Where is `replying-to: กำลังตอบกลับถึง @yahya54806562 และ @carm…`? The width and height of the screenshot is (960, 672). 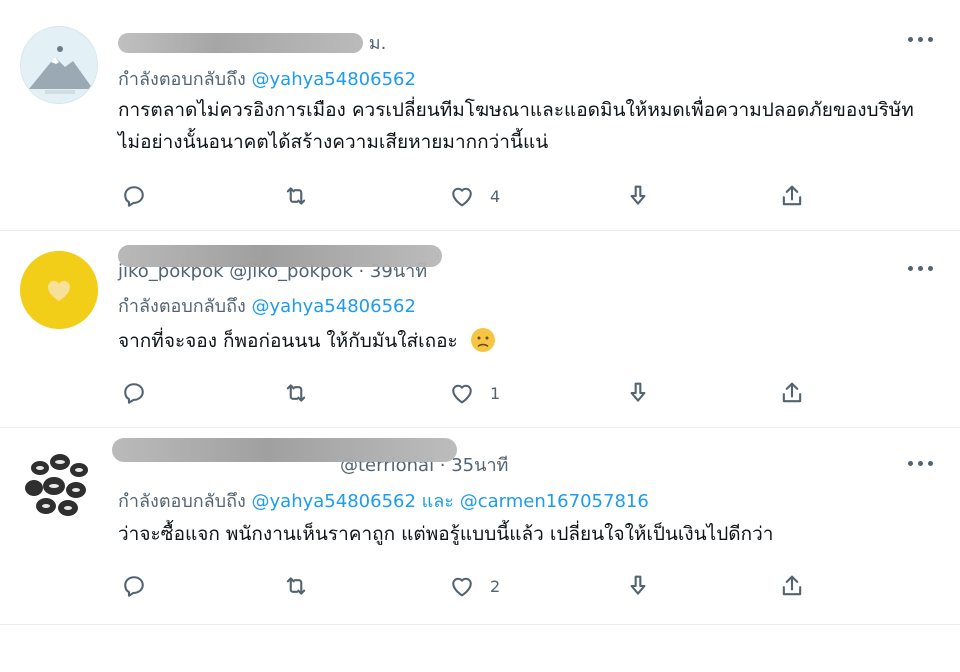
replying-to: กำลังตอบกลับถึง @yahya54806562 และ @carm… is located at coordinates (383, 500).